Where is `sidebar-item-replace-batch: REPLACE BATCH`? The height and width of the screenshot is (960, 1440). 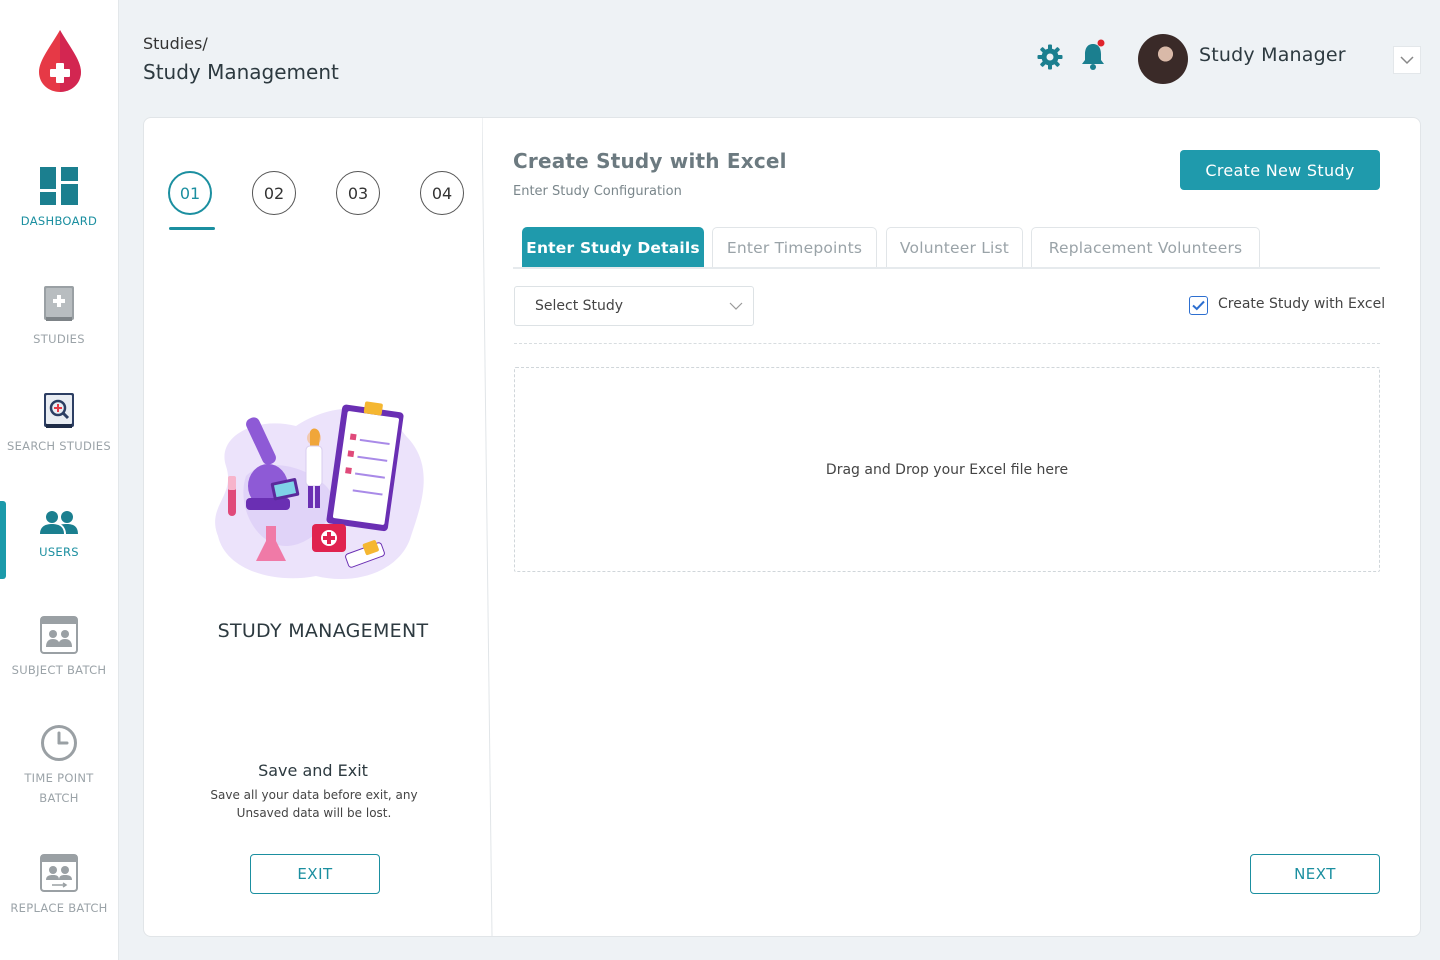
sidebar-item-replace-batch: REPLACE BATCH is located at coordinates (59, 886).